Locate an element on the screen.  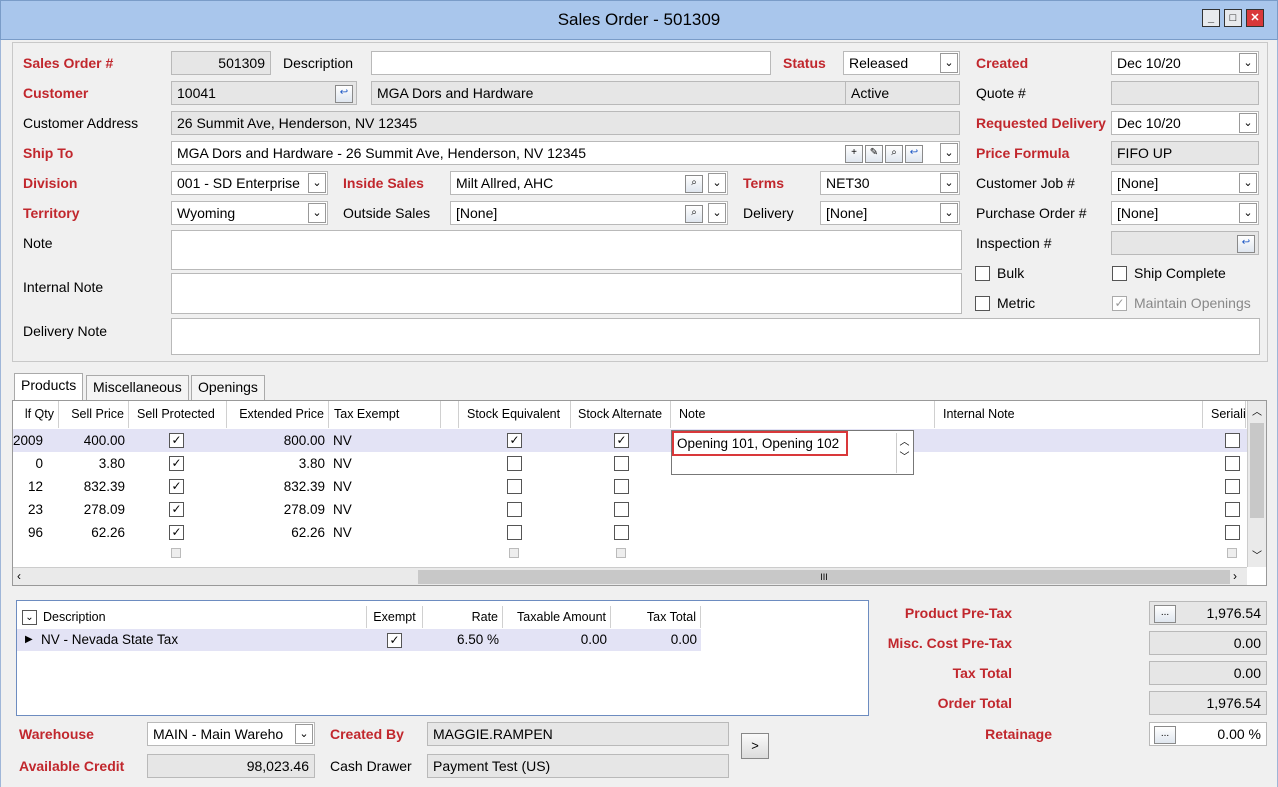
stock-alternate-checkbox: ✓ is located at coordinates (621, 440).